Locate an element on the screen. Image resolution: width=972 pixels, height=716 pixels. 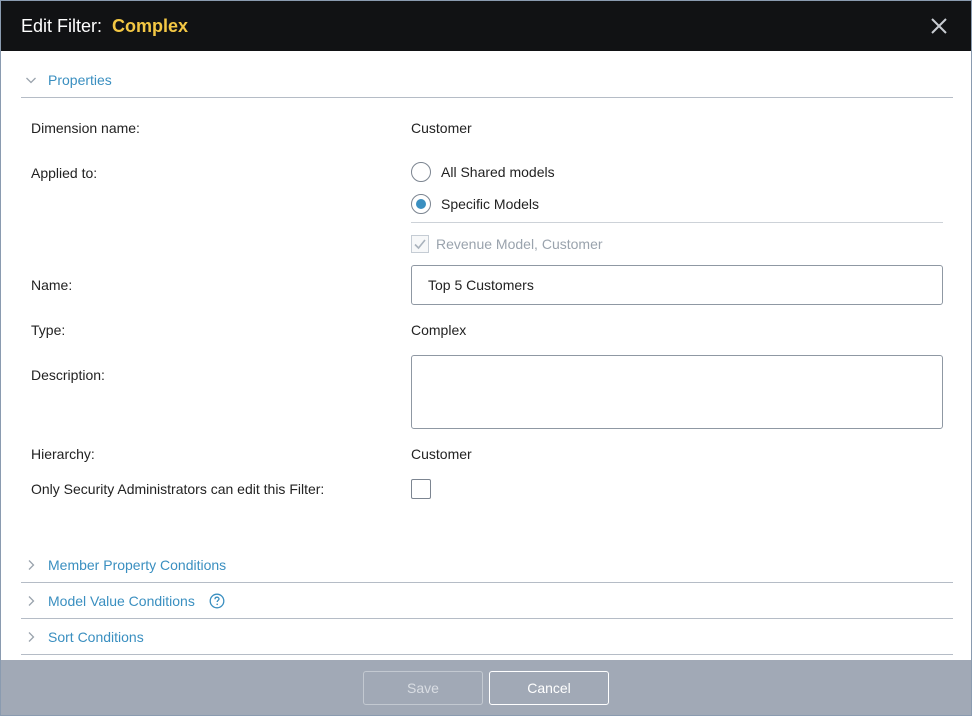
type-value: Complex is located at coordinates (439, 330).